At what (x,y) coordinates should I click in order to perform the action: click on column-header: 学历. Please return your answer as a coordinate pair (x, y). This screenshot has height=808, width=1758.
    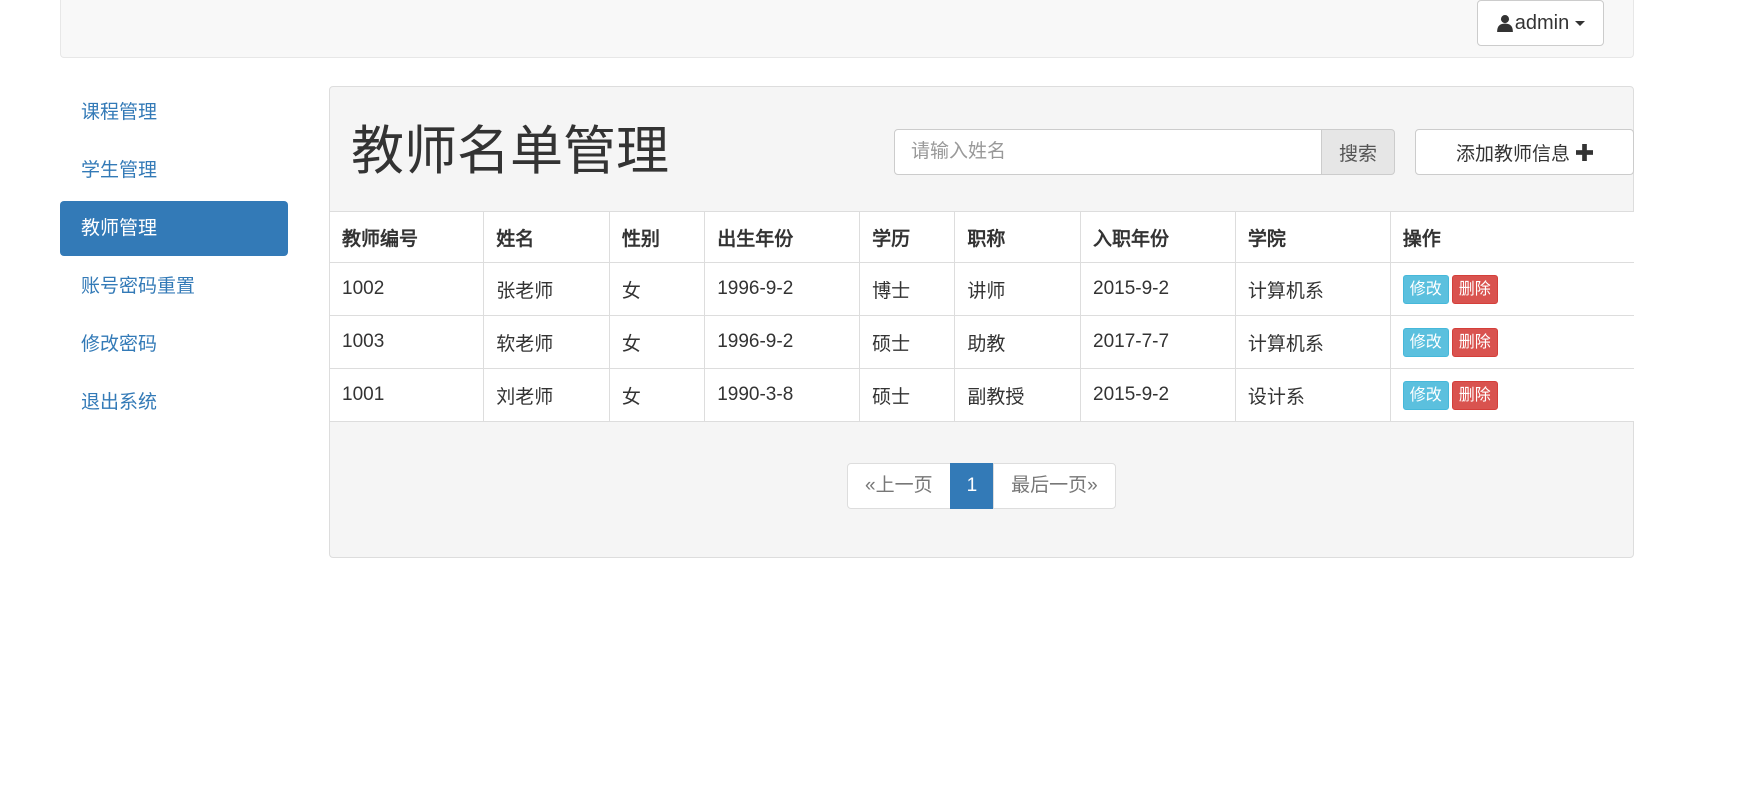
    Looking at the image, I should click on (907, 237).